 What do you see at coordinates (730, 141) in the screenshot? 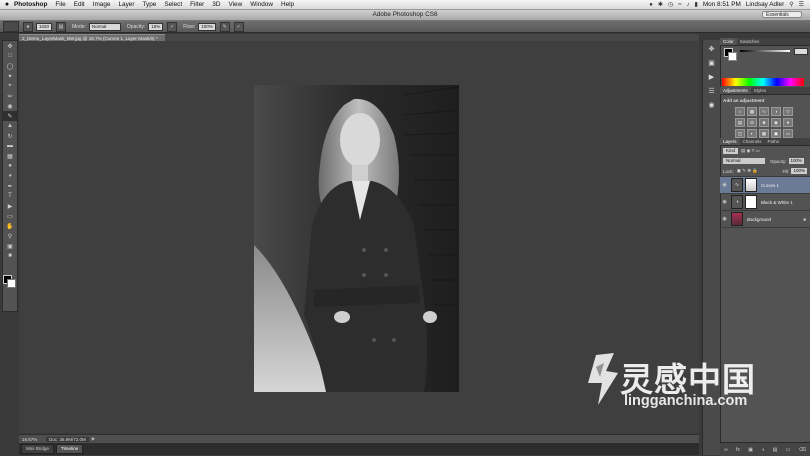
I see `tab-layers: Layers` at bounding box center [730, 141].